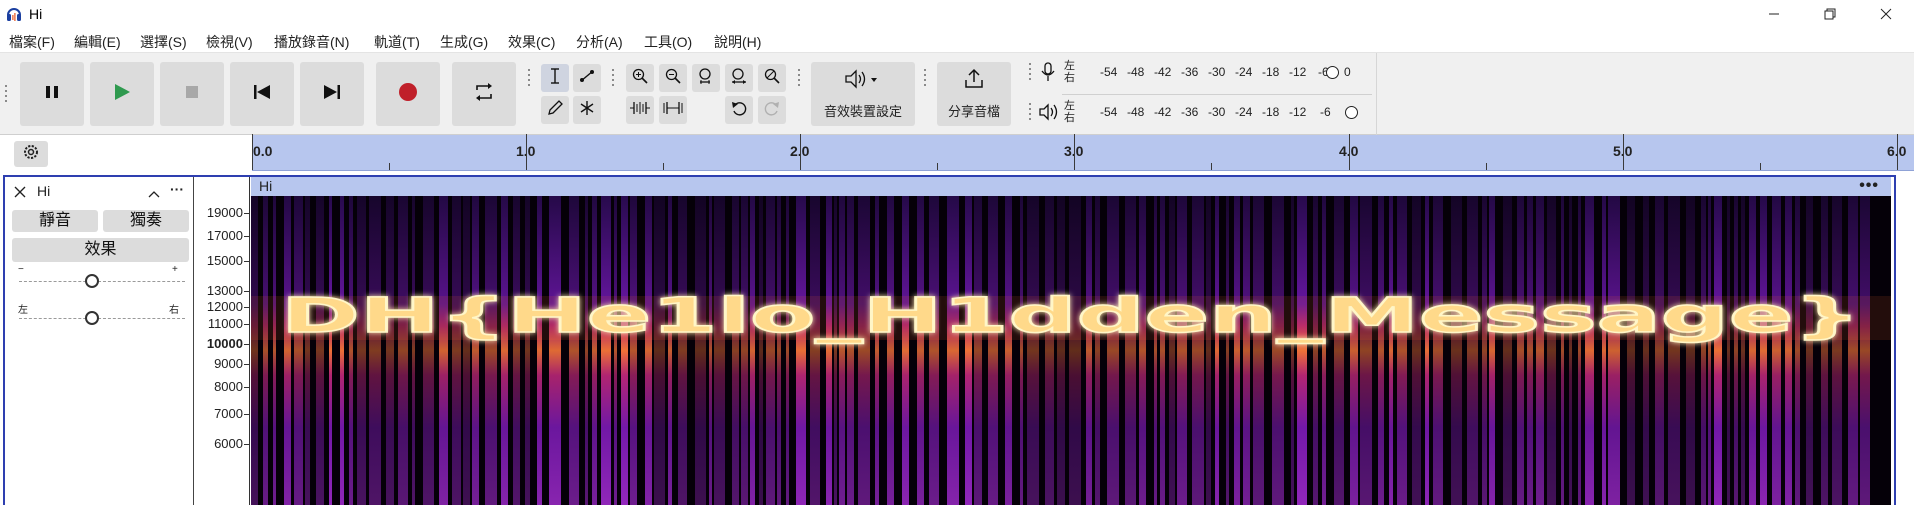 The height and width of the screenshot is (505, 1914). I want to click on clip-menu-icon: •••, so click(1869, 186).